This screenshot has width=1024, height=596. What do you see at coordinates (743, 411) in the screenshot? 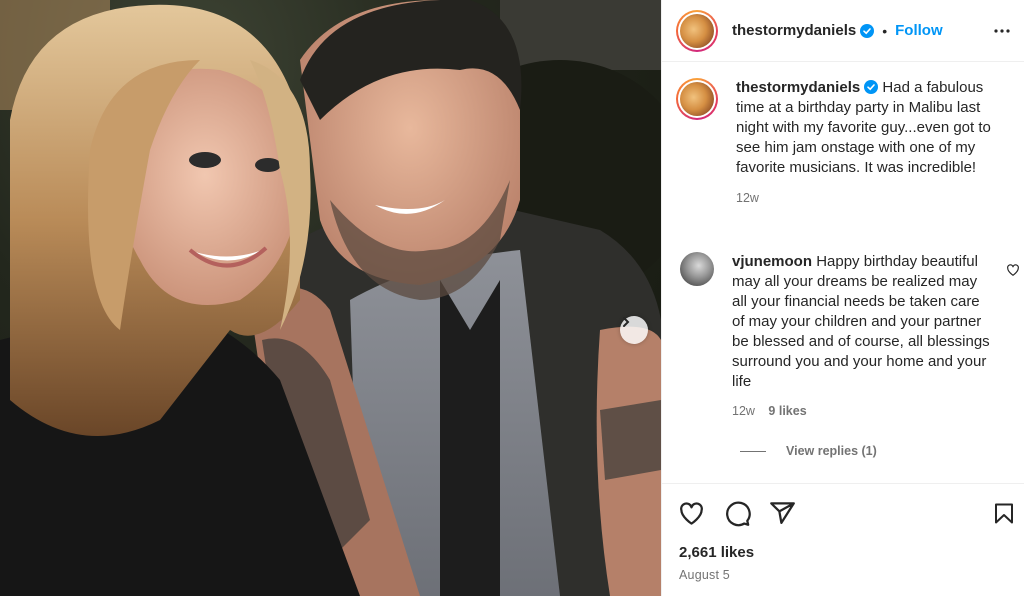
I see `comment-age: 12w` at bounding box center [743, 411].